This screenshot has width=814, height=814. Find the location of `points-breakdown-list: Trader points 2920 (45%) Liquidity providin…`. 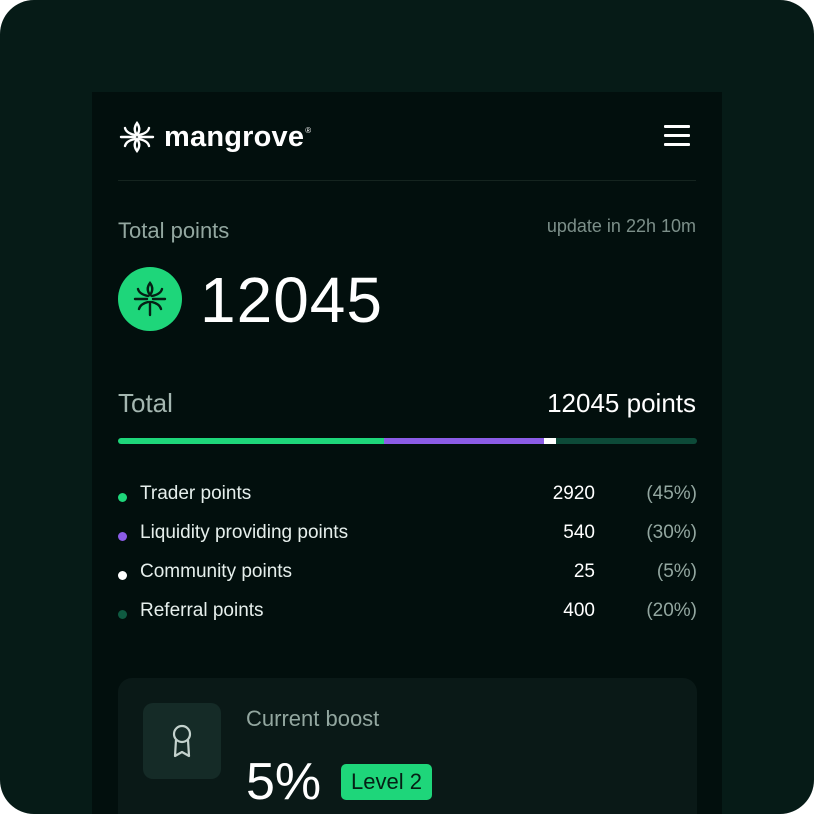

points-breakdown-list: Trader points 2920 (45%) Liquidity providin… is located at coordinates (407, 558).